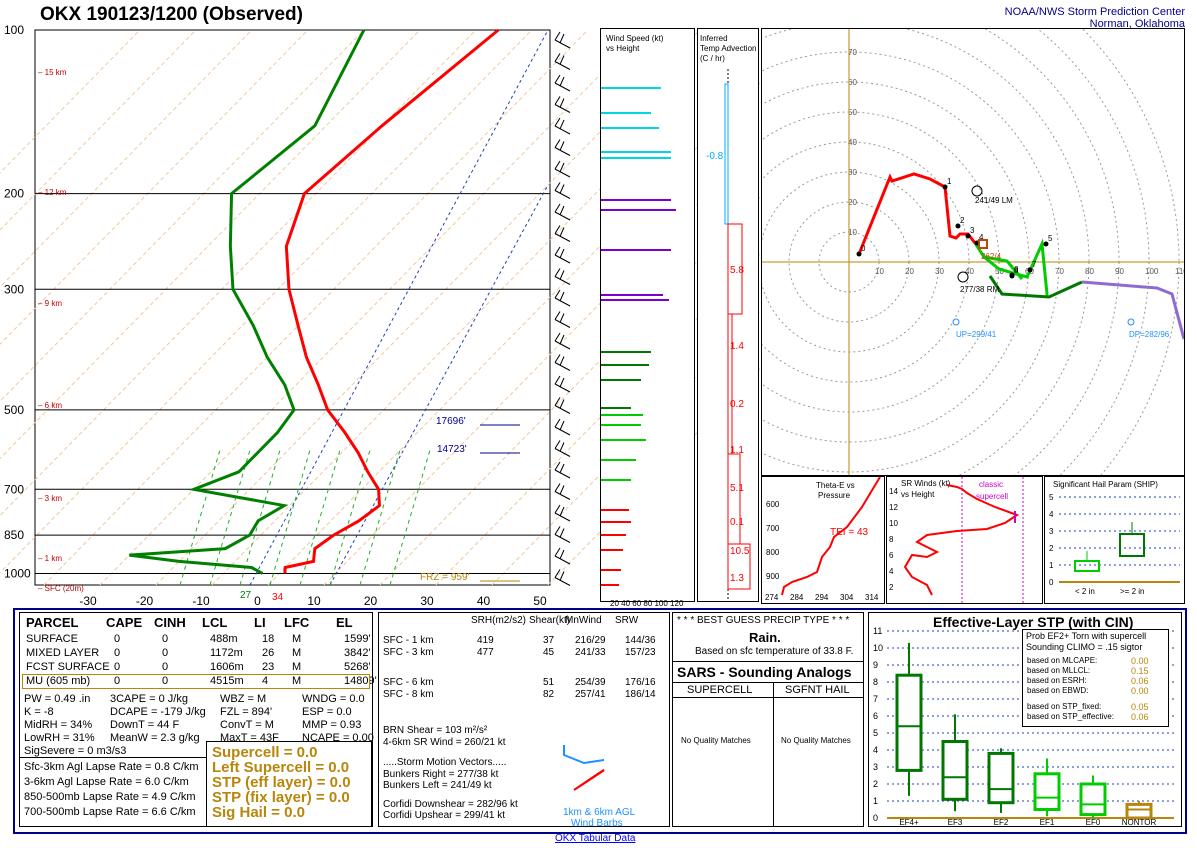 The height and width of the screenshot is (850, 1197). Describe the element at coordinates (1051, 582) in the screenshot. I see `svg-text: 0` at that location.